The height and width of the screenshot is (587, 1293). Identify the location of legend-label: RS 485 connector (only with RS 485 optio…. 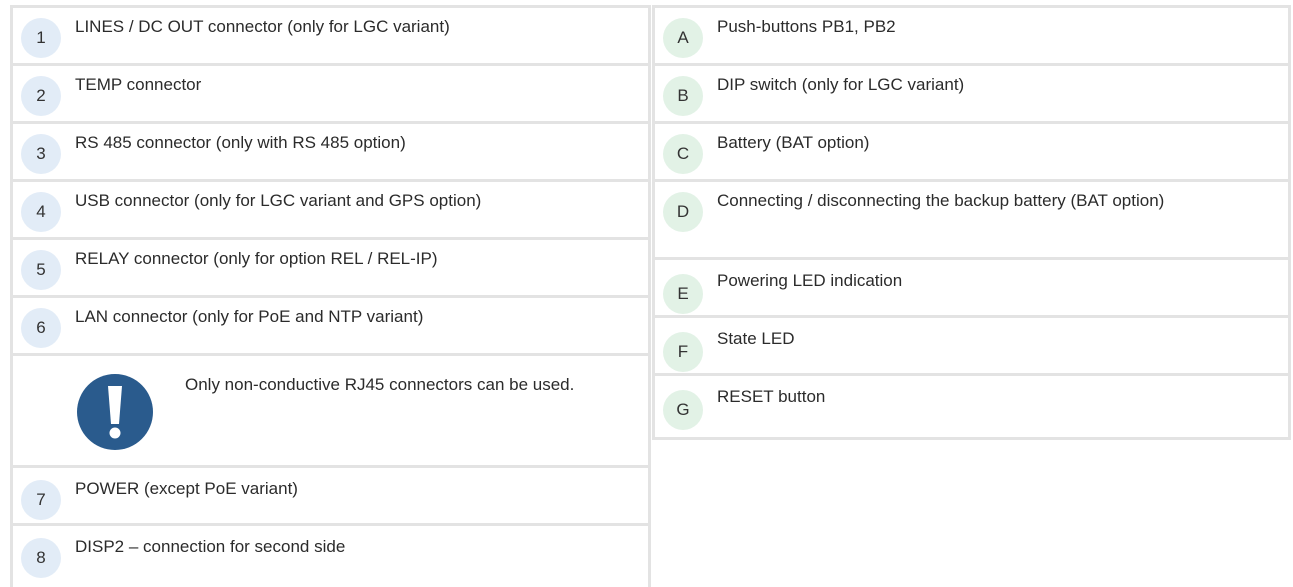
(240, 142).